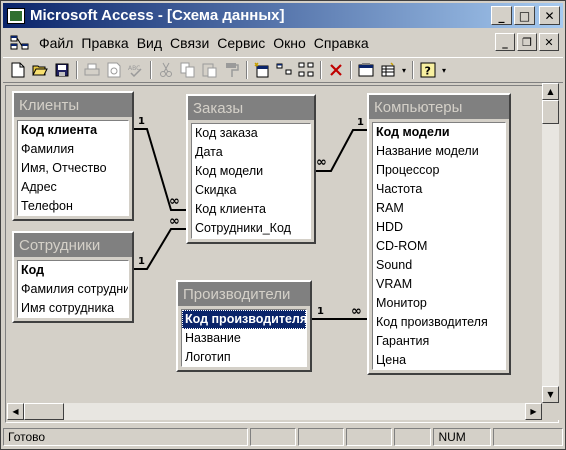  I want to click on field-item: Монитор, so click(439, 303).